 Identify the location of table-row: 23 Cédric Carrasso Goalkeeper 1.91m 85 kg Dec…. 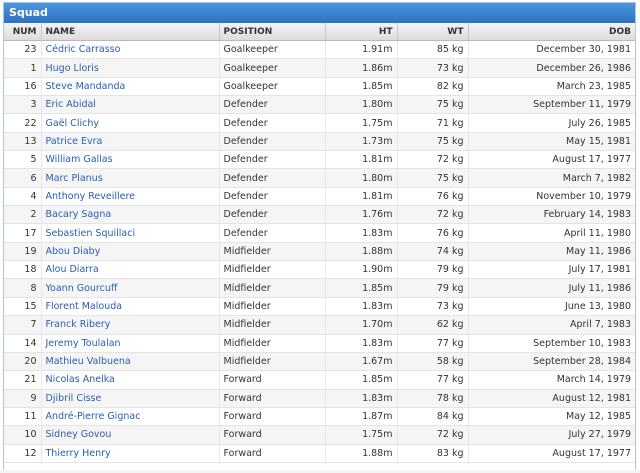
(319, 50).